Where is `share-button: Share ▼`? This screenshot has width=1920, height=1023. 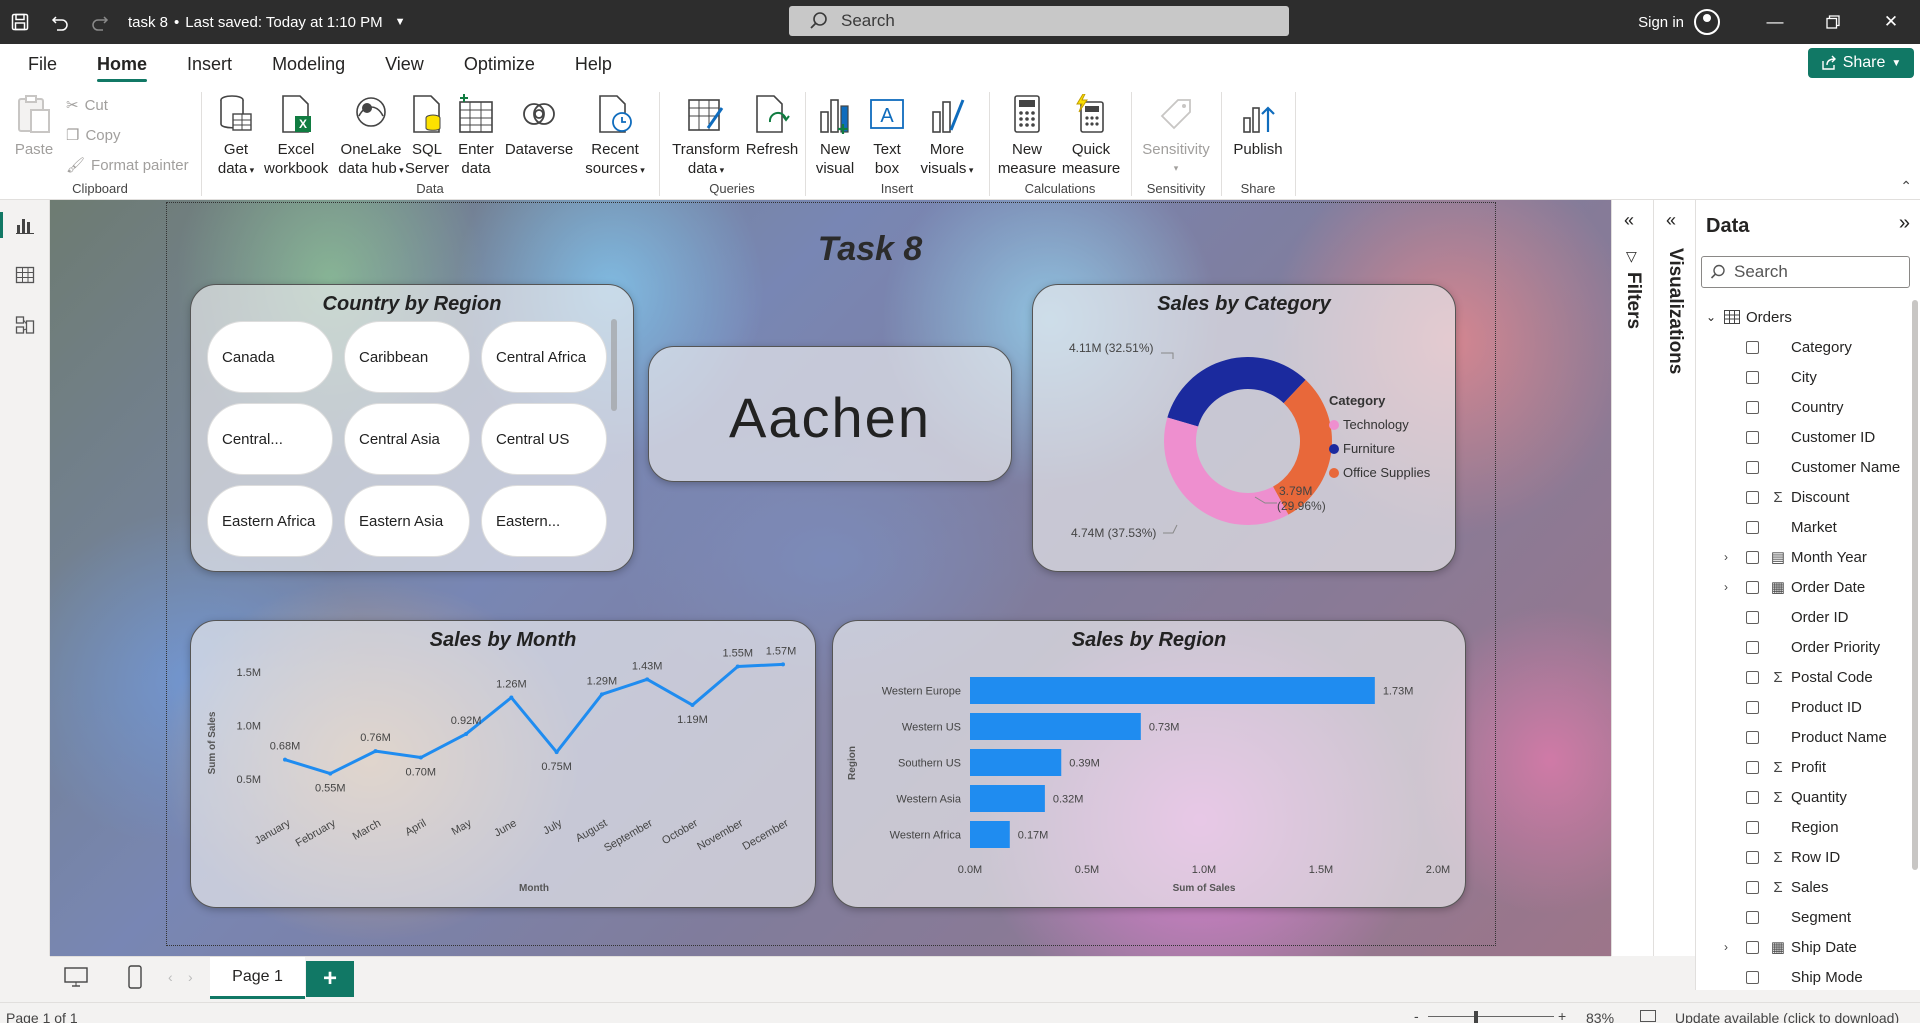 share-button: Share ▼ is located at coordinates (1861, 63).